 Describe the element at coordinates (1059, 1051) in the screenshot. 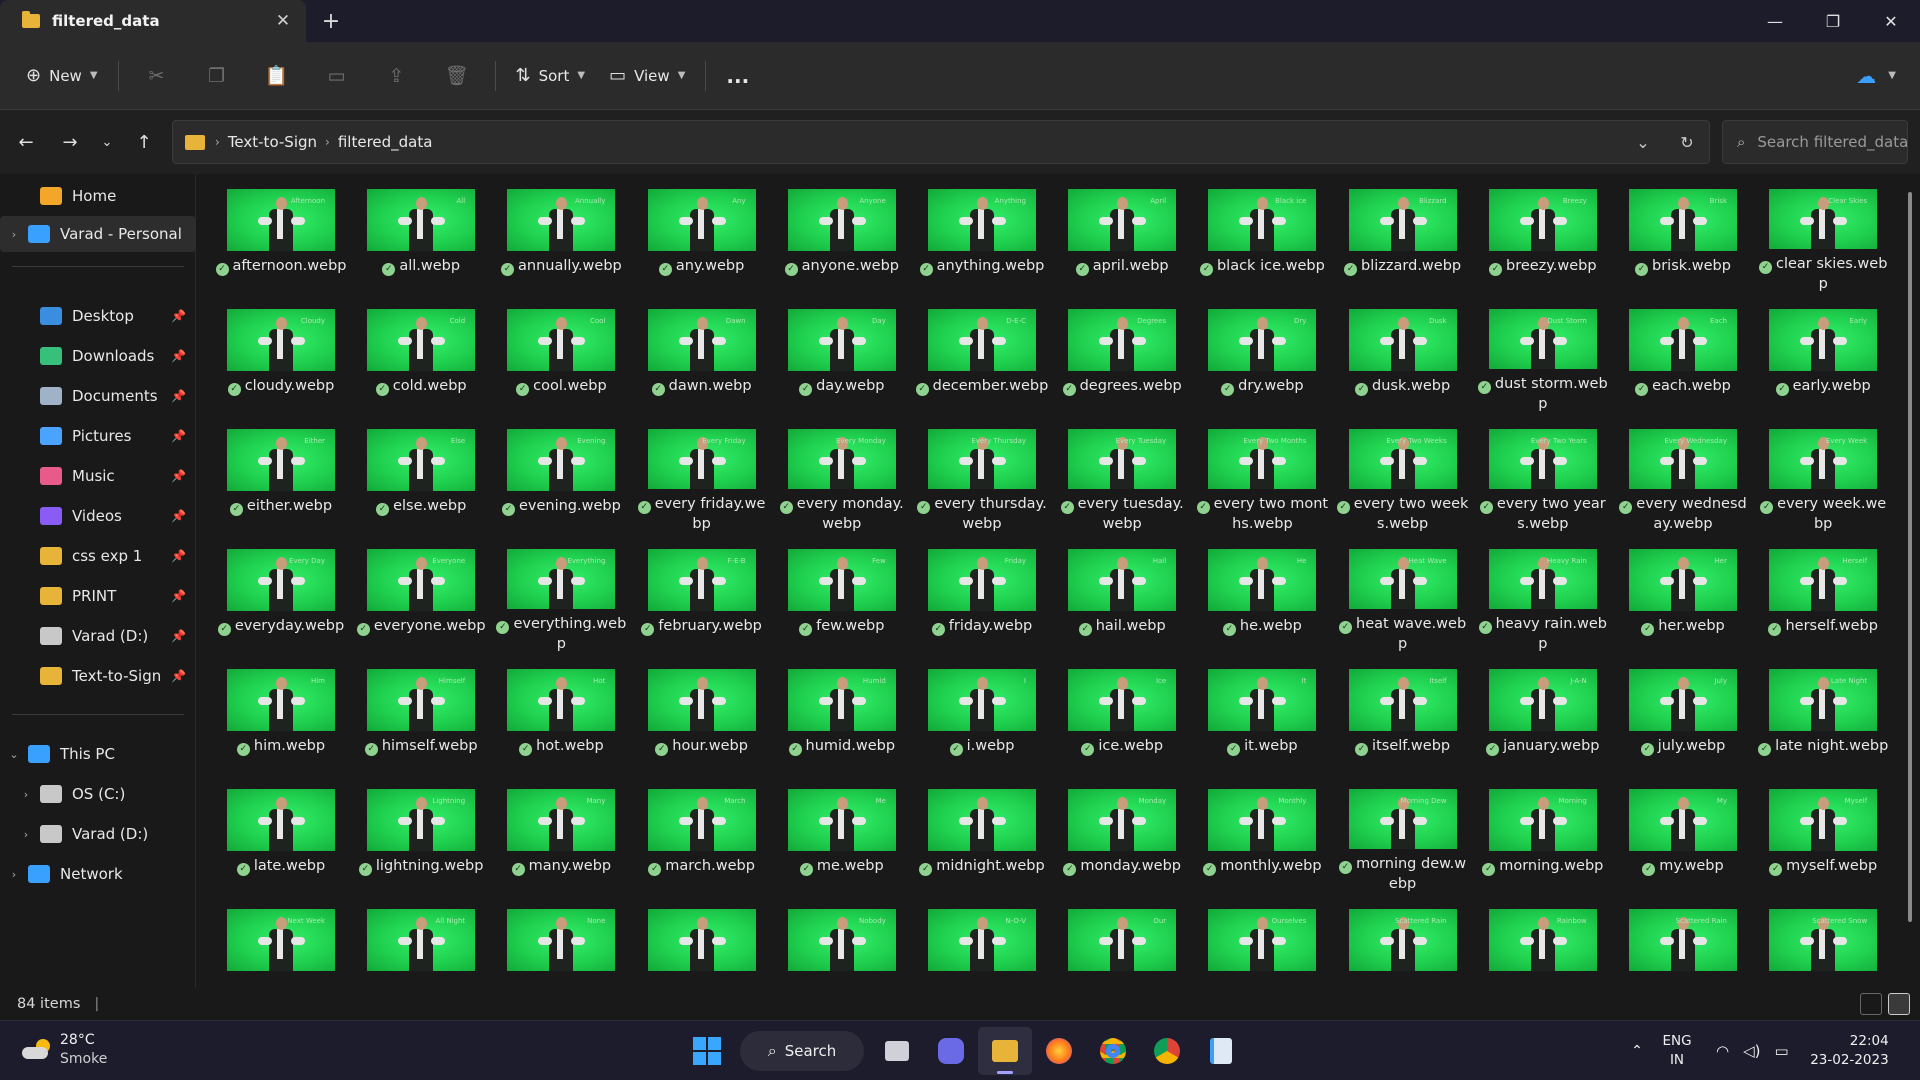

I see `firefox-button` at that location.